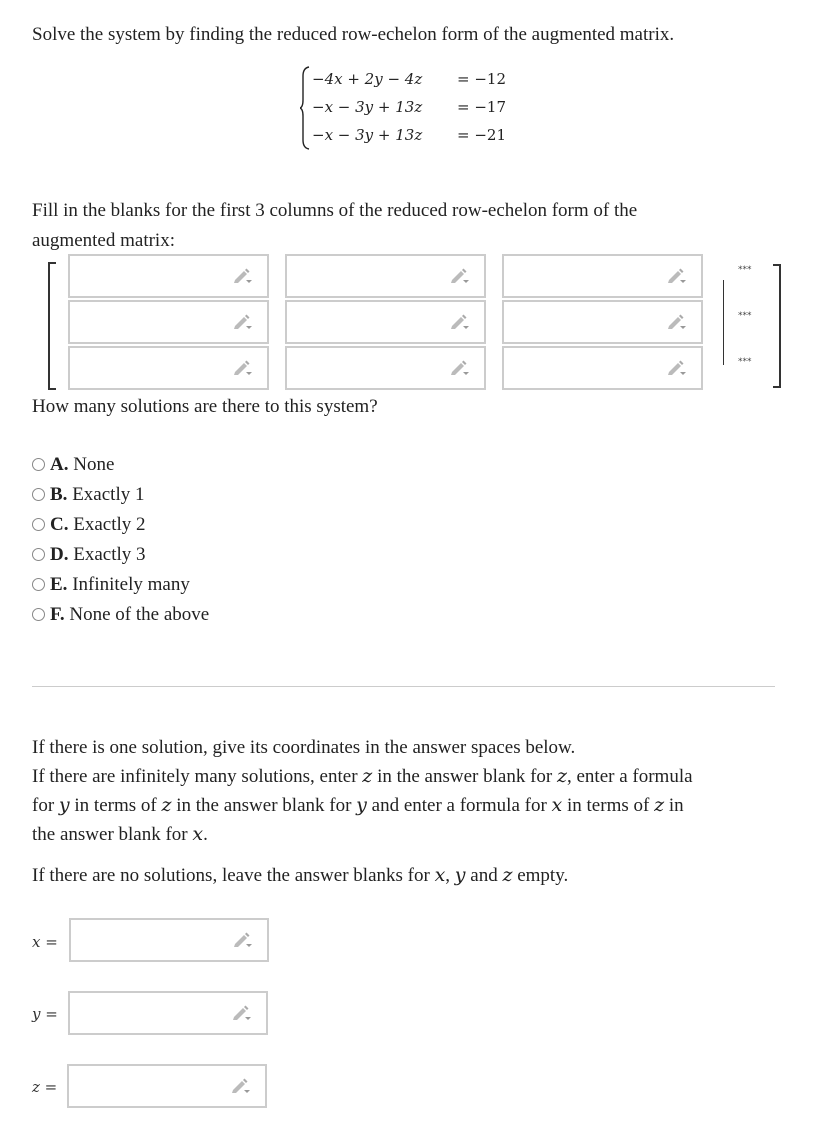  I want to click on option-label: None of the above, so click(139, 614).